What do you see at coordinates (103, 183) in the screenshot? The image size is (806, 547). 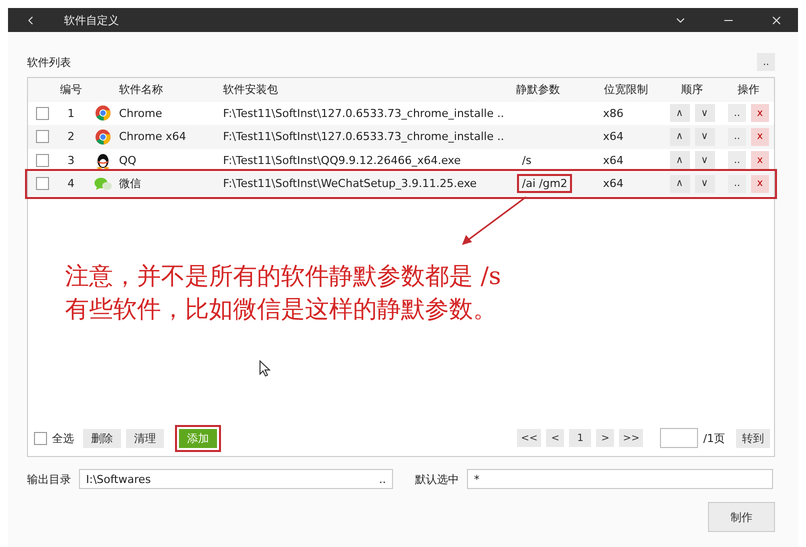 I see `chat-bubbles-icon` at bounding box center [103, 183].